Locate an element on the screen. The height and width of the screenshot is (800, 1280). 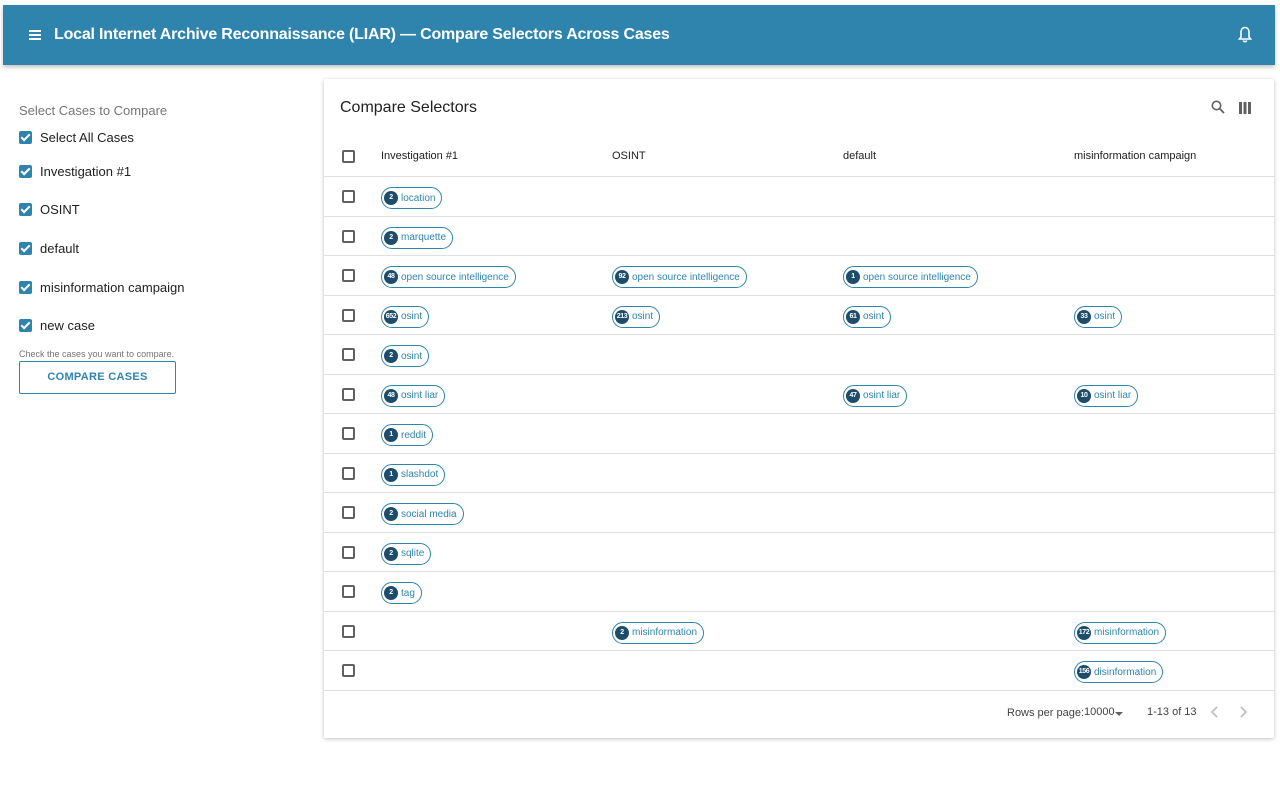
selector-chip: 92 open source intelligence is located at coordinates (679, 277).